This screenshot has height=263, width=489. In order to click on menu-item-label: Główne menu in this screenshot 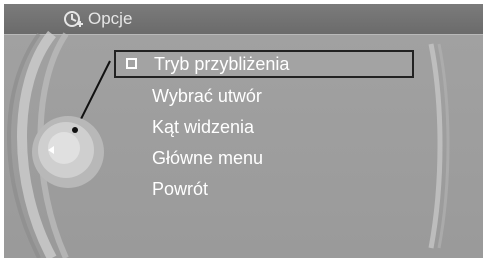, I will do `click(208, 158)`.